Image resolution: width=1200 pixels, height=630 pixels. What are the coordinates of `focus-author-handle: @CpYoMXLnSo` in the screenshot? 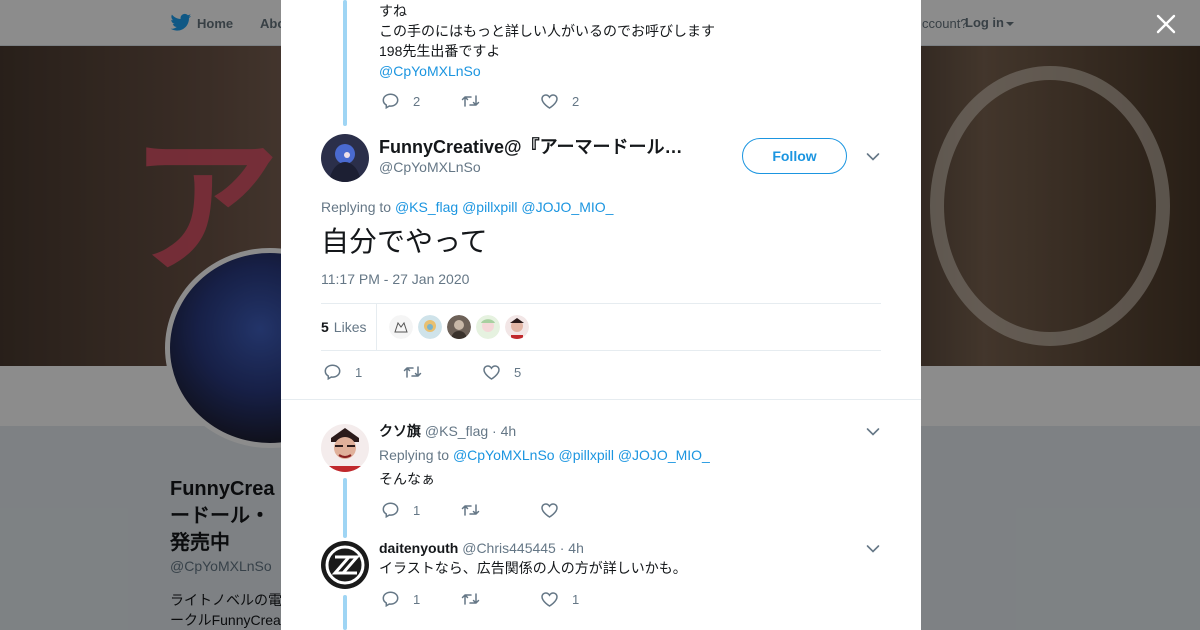 It's located at (430, 167).